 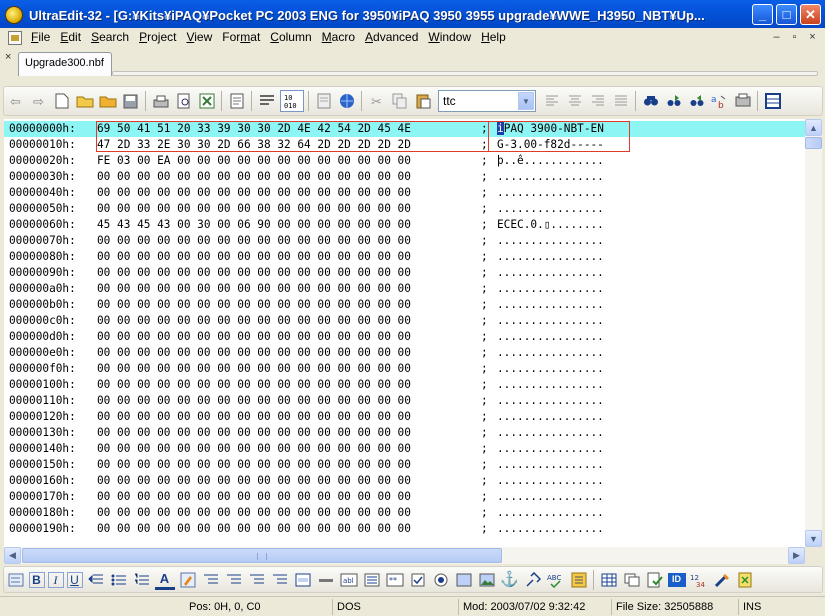 What do you see at coordinates (199, 37) in the screenshot?
I see `menu-view: View` at bounding box center [199, 37].